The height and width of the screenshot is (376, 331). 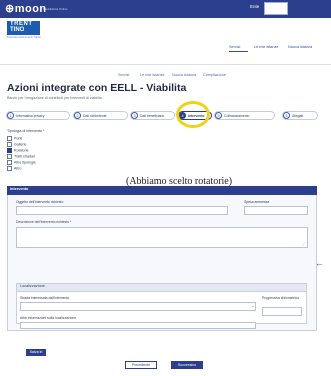 What do you see at coordinates (24, 37) in the screenshot?
I see `brand-subtitle: Provincia autonoma di Trento` at bounding box center [24, 37].